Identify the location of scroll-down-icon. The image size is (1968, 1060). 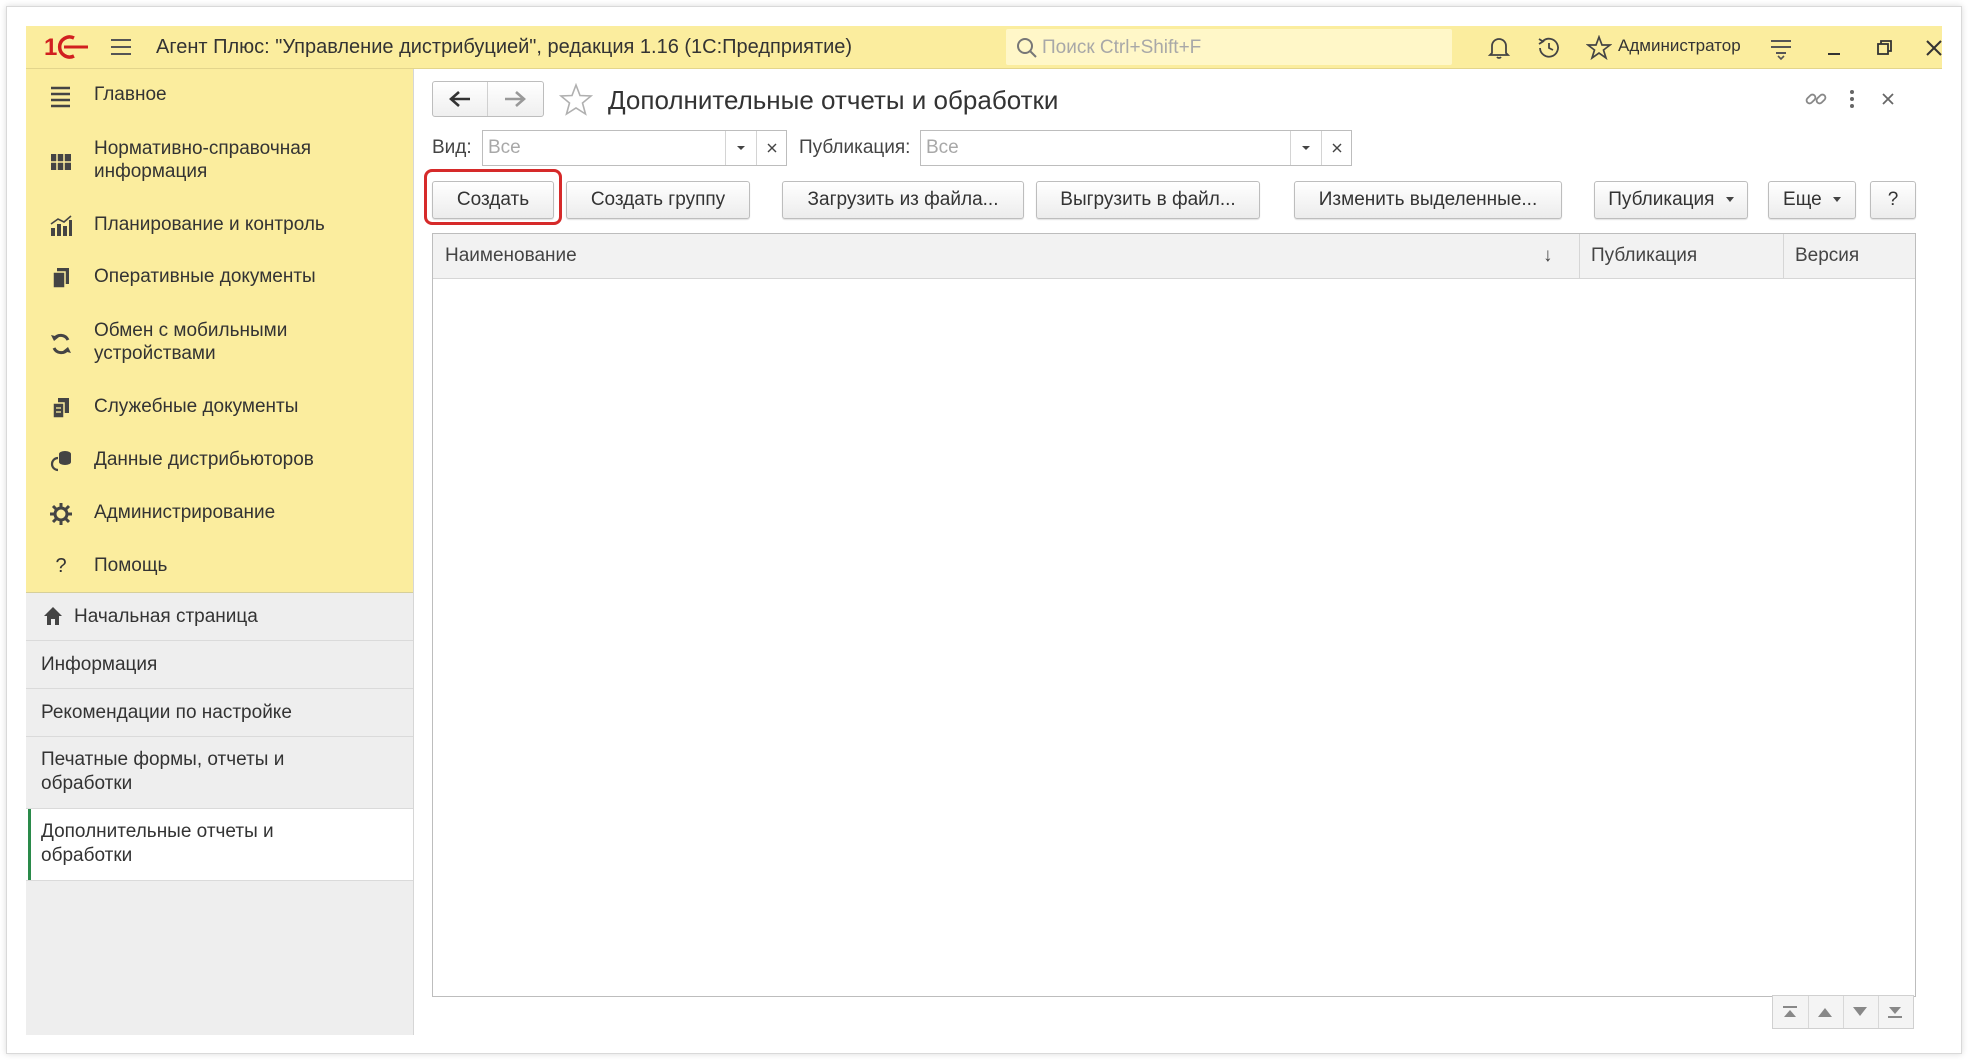
(1860, 1011).